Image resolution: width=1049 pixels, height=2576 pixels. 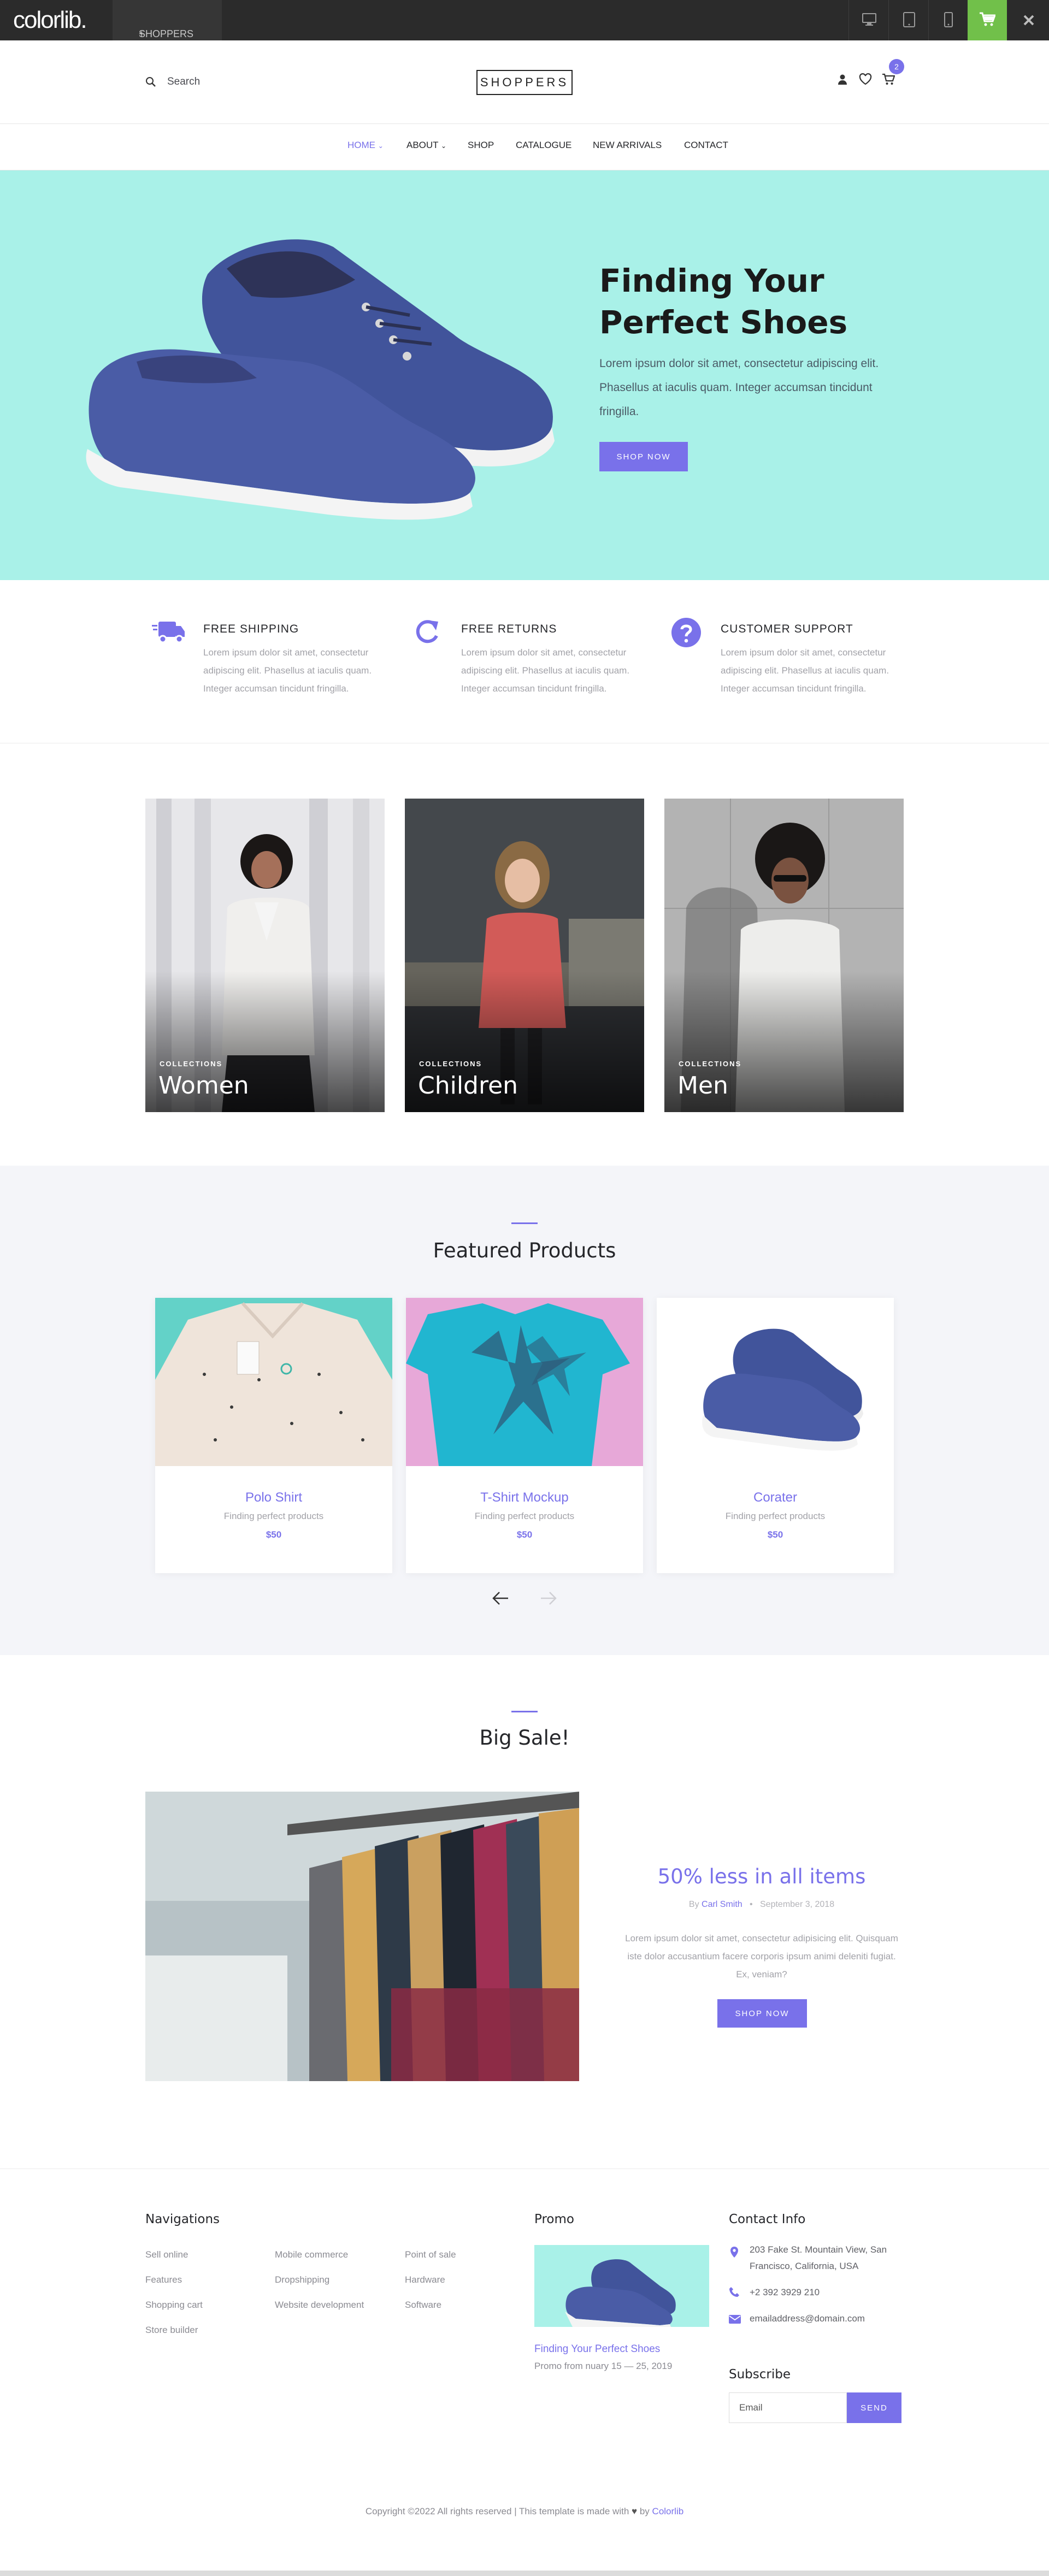 What do you see at coordinates (734, 2253) in the screenshot?
I see `map-pin-icon` at bounding box center [734, 2253].